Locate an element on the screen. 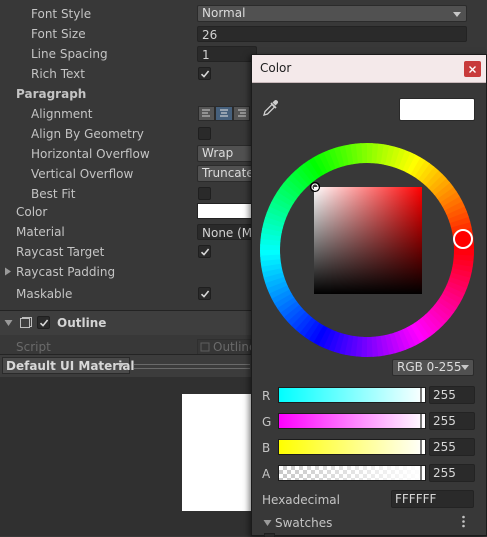 The image size is (487, 537). channel-a-field: 255 is located at coordinates (452, 473).